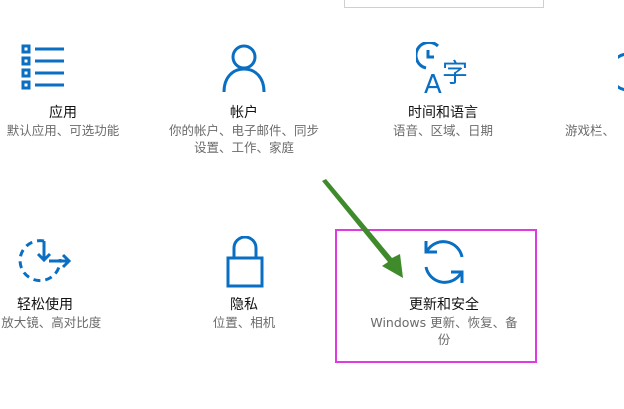 Image resolution: width=624 pixels, height=409 pixels. What do you see at coordinates (444, 4) in the screenshot?
I see `search-box` at bounding box center [444, 4].